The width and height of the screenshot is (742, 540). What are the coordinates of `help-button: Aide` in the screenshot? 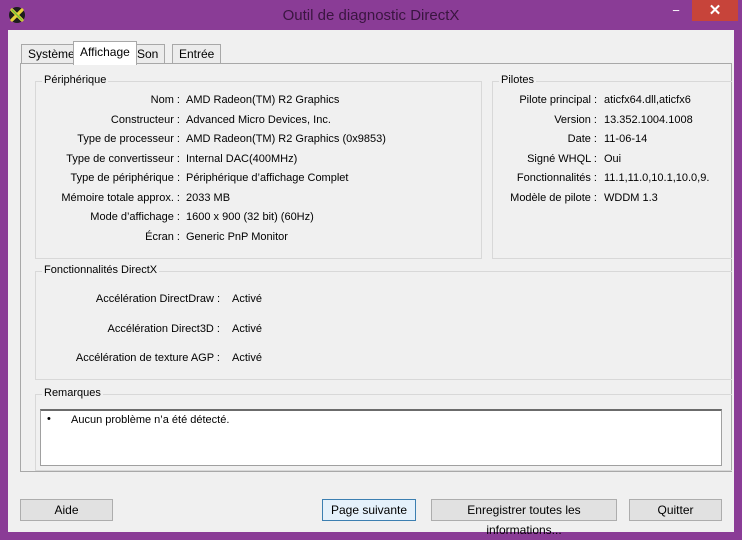 It's located at (66, 510).